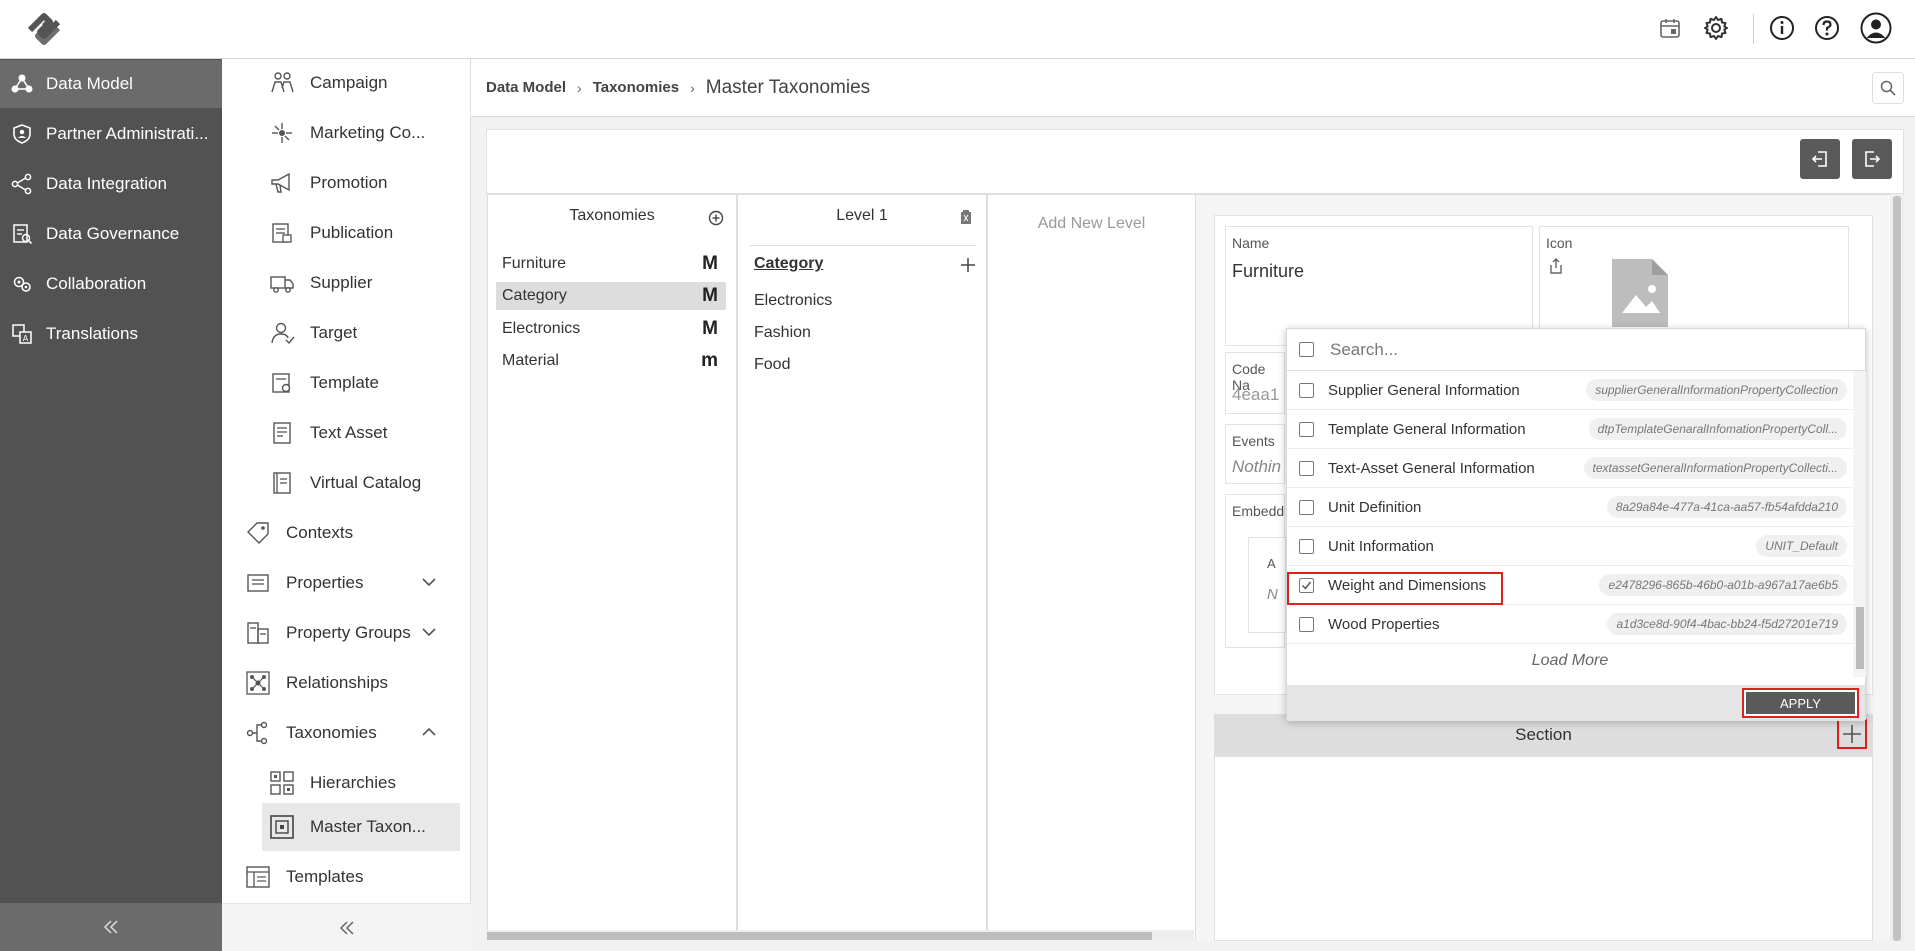 This screenshot has width=1915, height=951. Describe the element at coordinates (788, 87) in the screenshot. I see `page-title: Master Taxonomies` at that location.